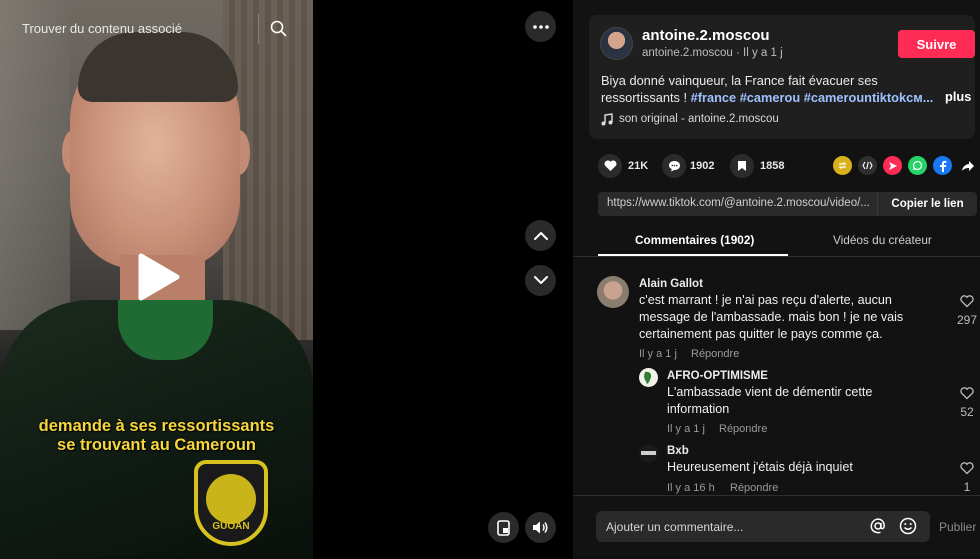 The width and height of the screenshot is (980, 559). What do you see at coordinates (671, 284) in the screenshot?
I see `commenter-name: Alain Gallot` at bounding box center [671, 284].